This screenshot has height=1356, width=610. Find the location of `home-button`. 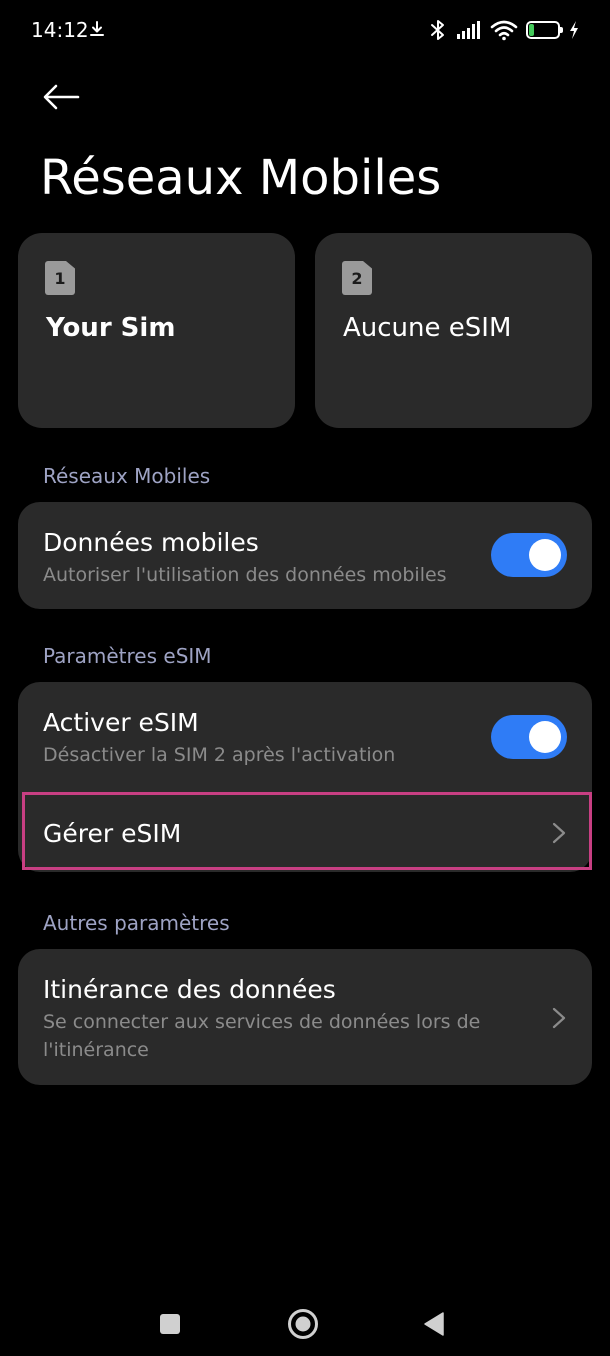

home-button is located at coordinates (303, 1324).